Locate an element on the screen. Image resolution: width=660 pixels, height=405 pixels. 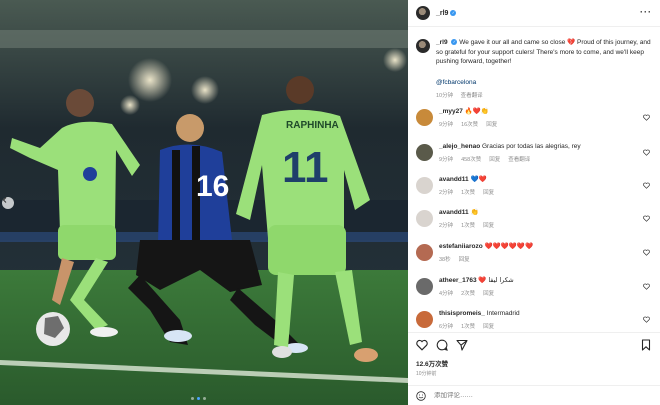
comment-text: 🔥❤️👏 is located at coordinates (476, 111).